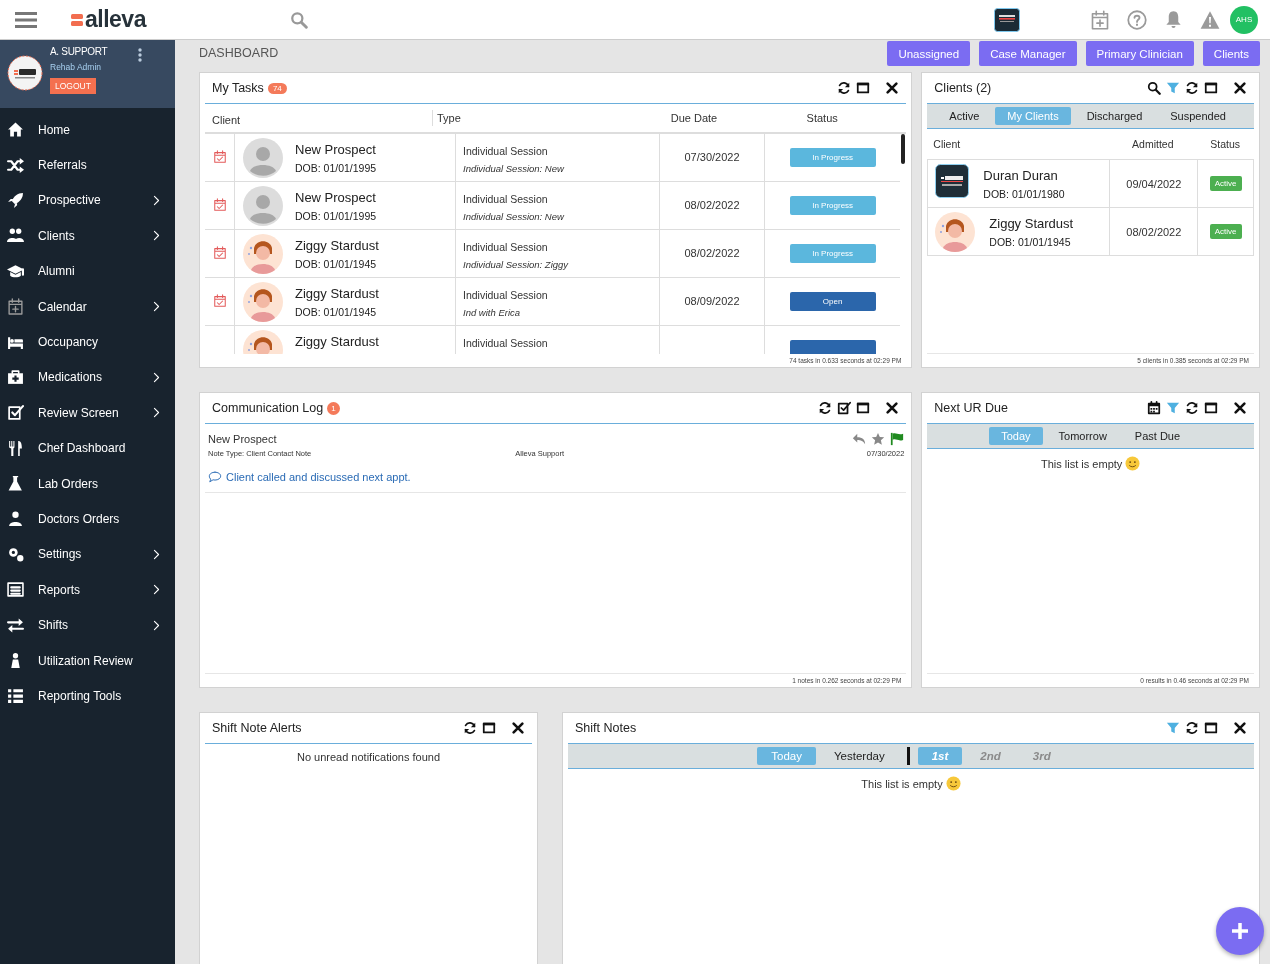 This screenshot has height=964, width=1270. I want to click on client-name: Duran Duran, so click(1024, 175).